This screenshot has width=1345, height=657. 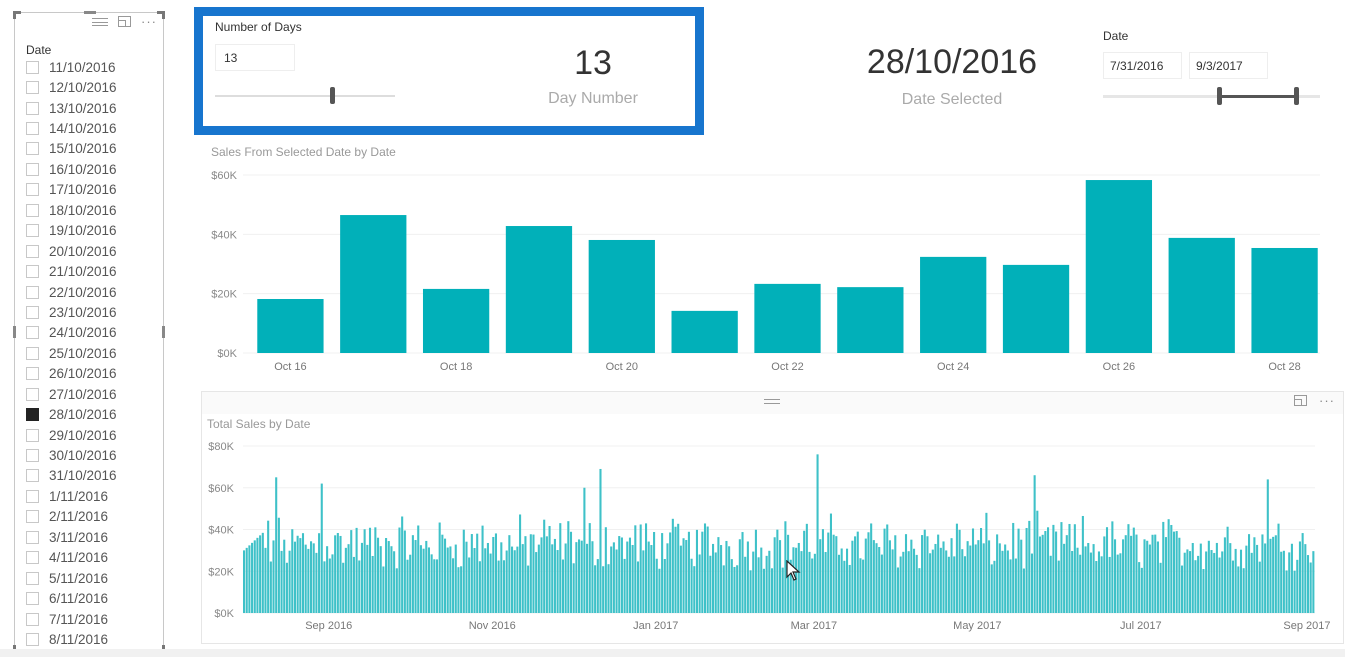 I want to click on slicer-item: 5/11/2016, so click(x=71, y=578).